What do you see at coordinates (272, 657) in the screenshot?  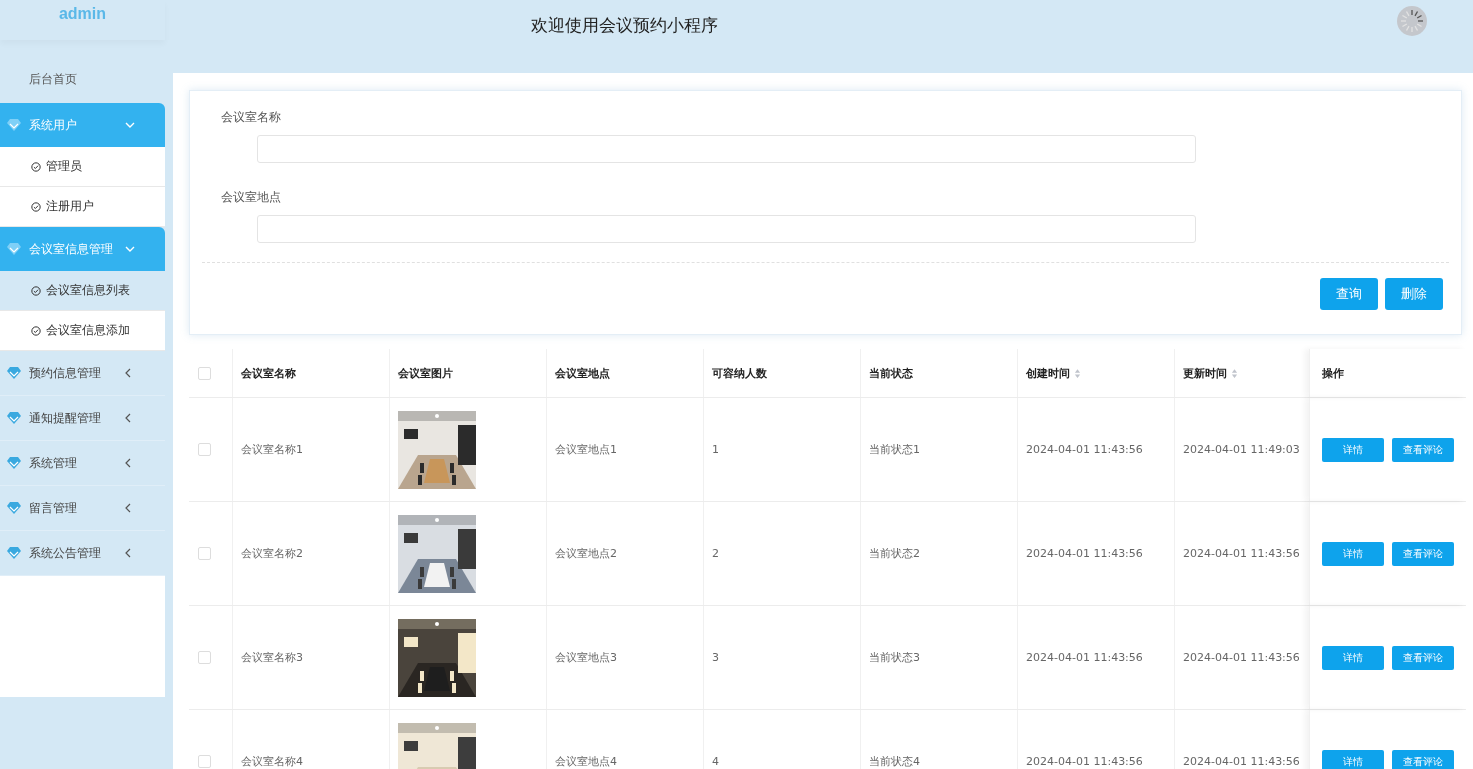 I see `table-cell: 会议室名称3` at bounding box center [272, 657].